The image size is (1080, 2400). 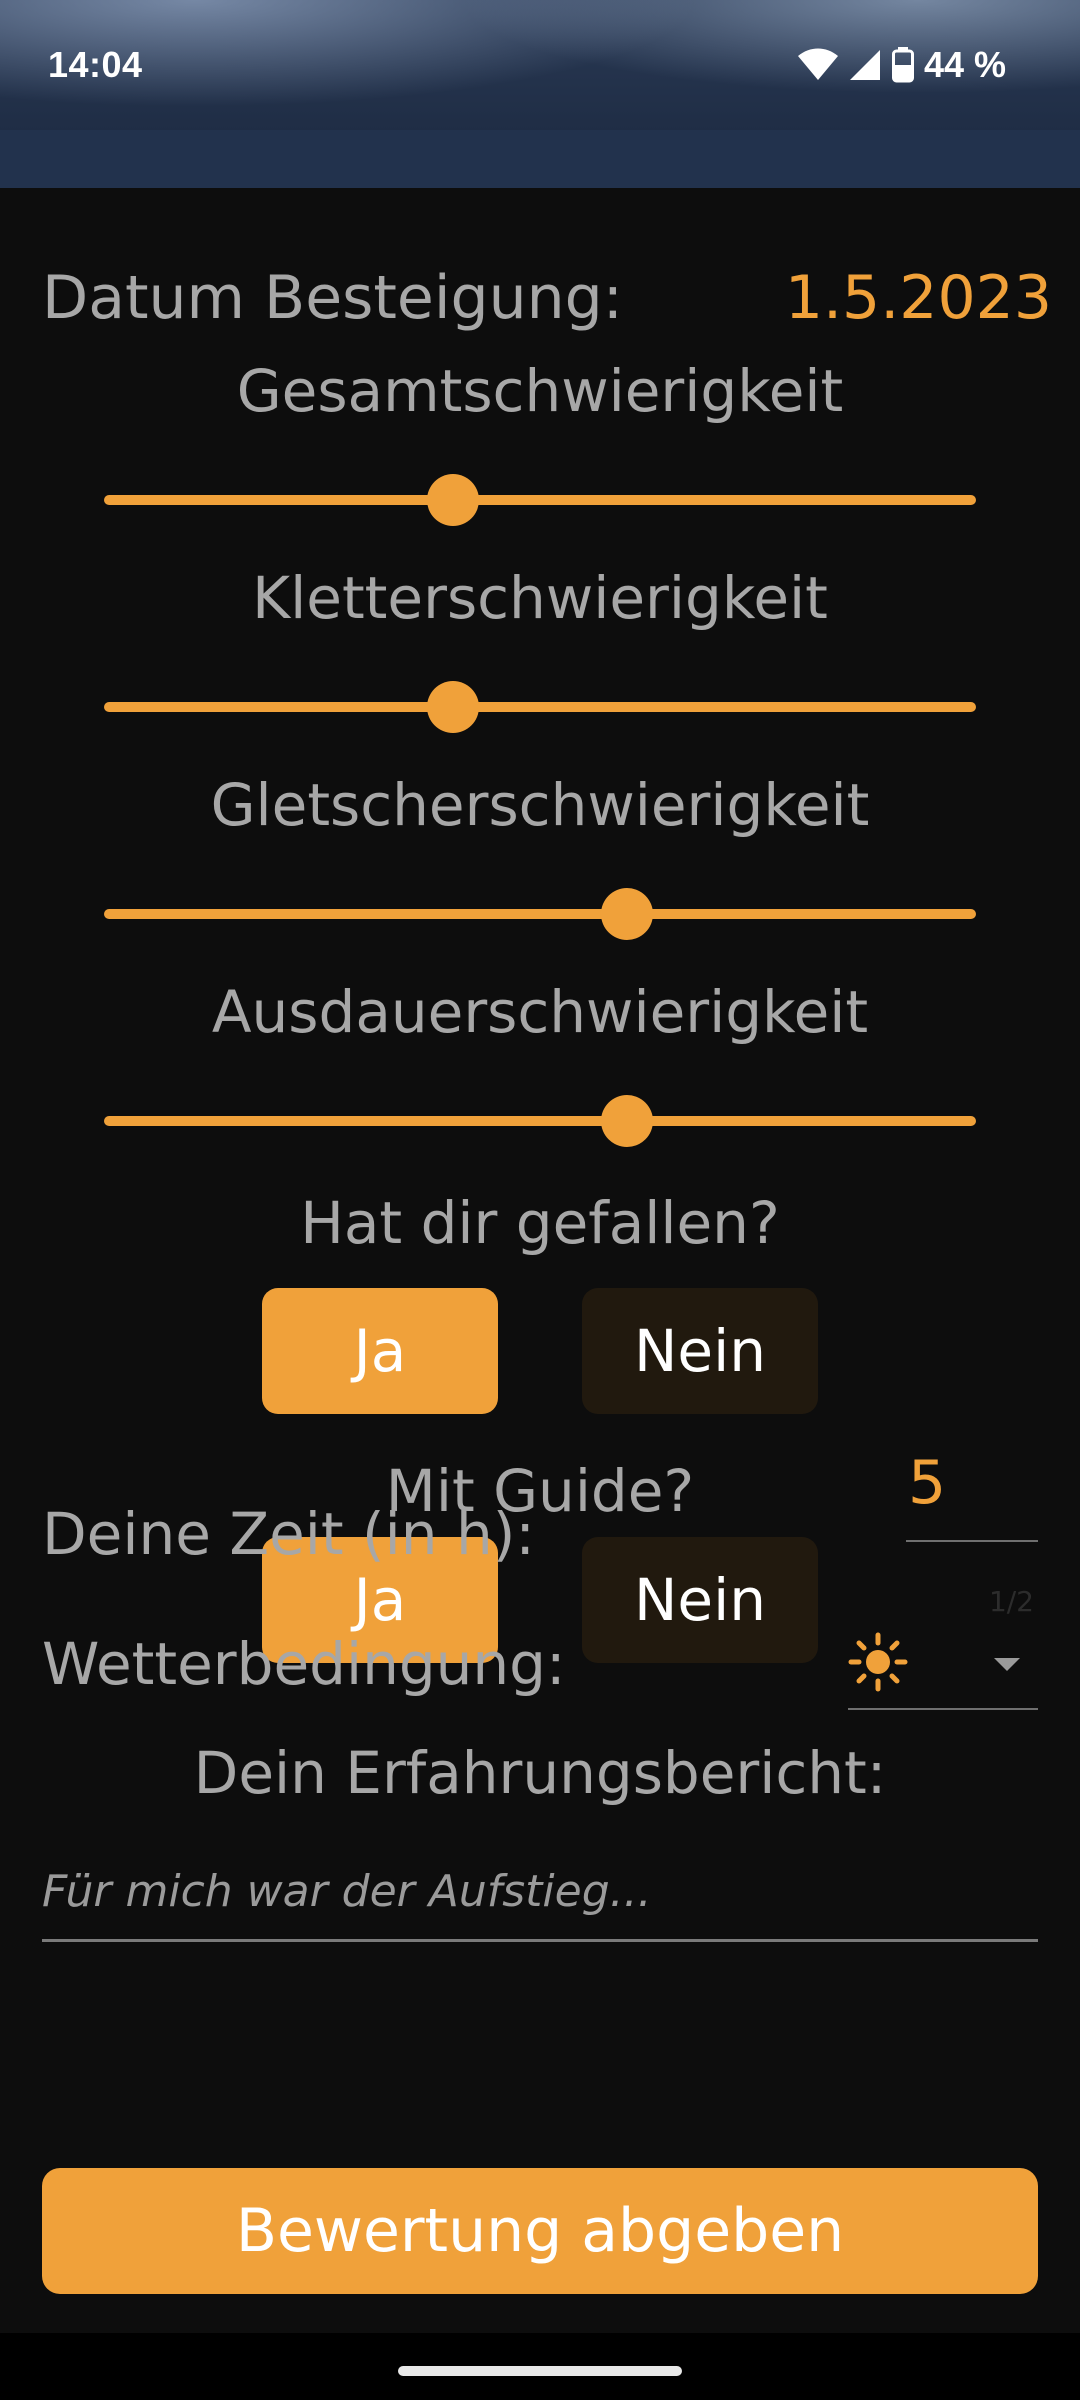 I want to click on slider-glacier-difficulty, so click(x=540, y=914).